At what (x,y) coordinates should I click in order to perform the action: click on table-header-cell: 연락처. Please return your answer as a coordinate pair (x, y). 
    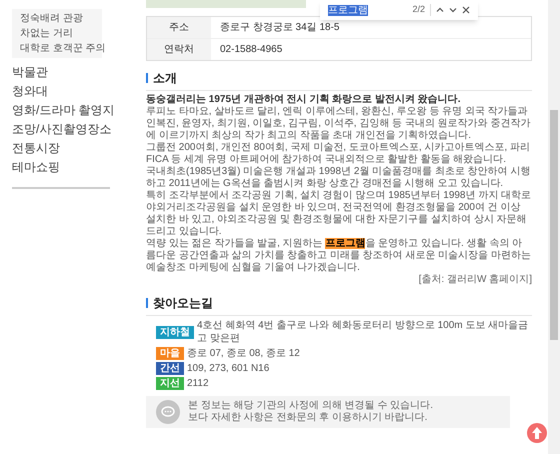
    Looking at the image, I should click on (179, 49).